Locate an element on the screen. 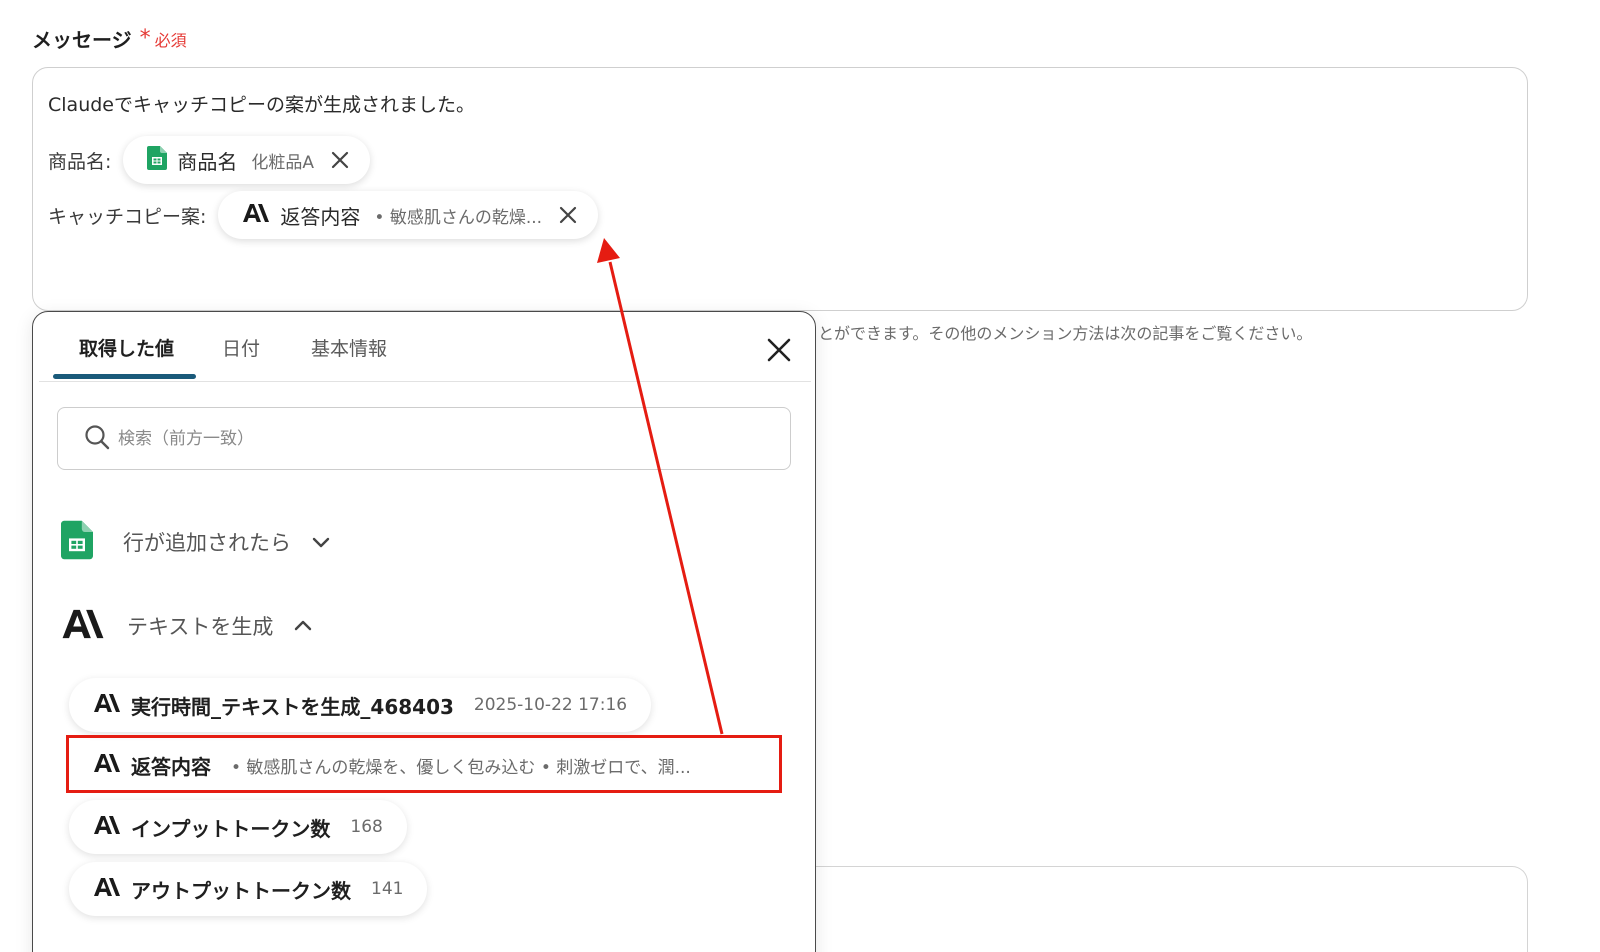  item-title: インプットトークン数 is located at coordinates (231, 828).